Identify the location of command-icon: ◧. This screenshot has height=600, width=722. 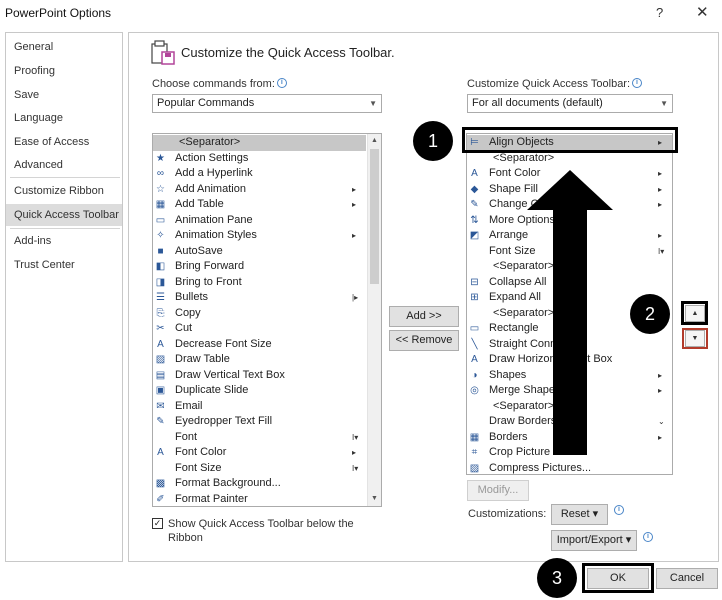
(160, 266).